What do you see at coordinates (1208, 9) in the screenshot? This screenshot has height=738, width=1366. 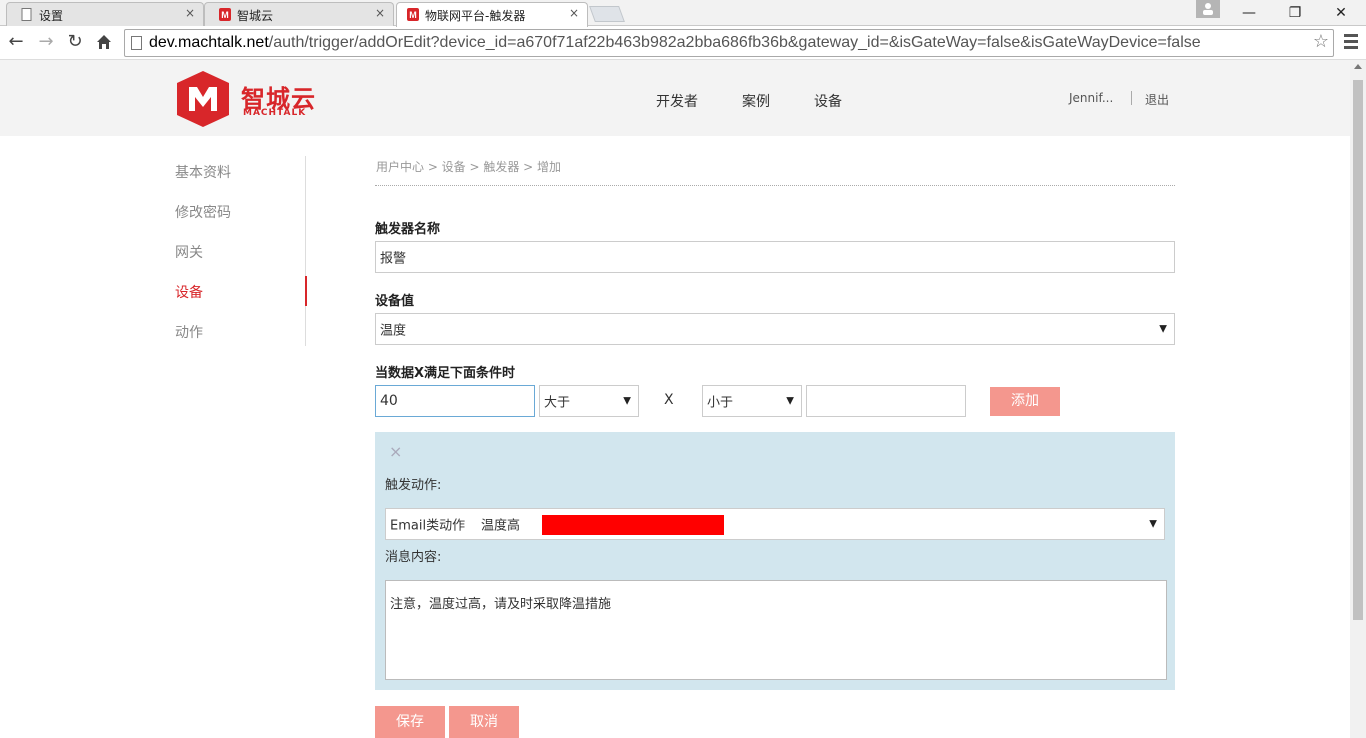 I see `profile-icon` at bounding box center [1208, 9].